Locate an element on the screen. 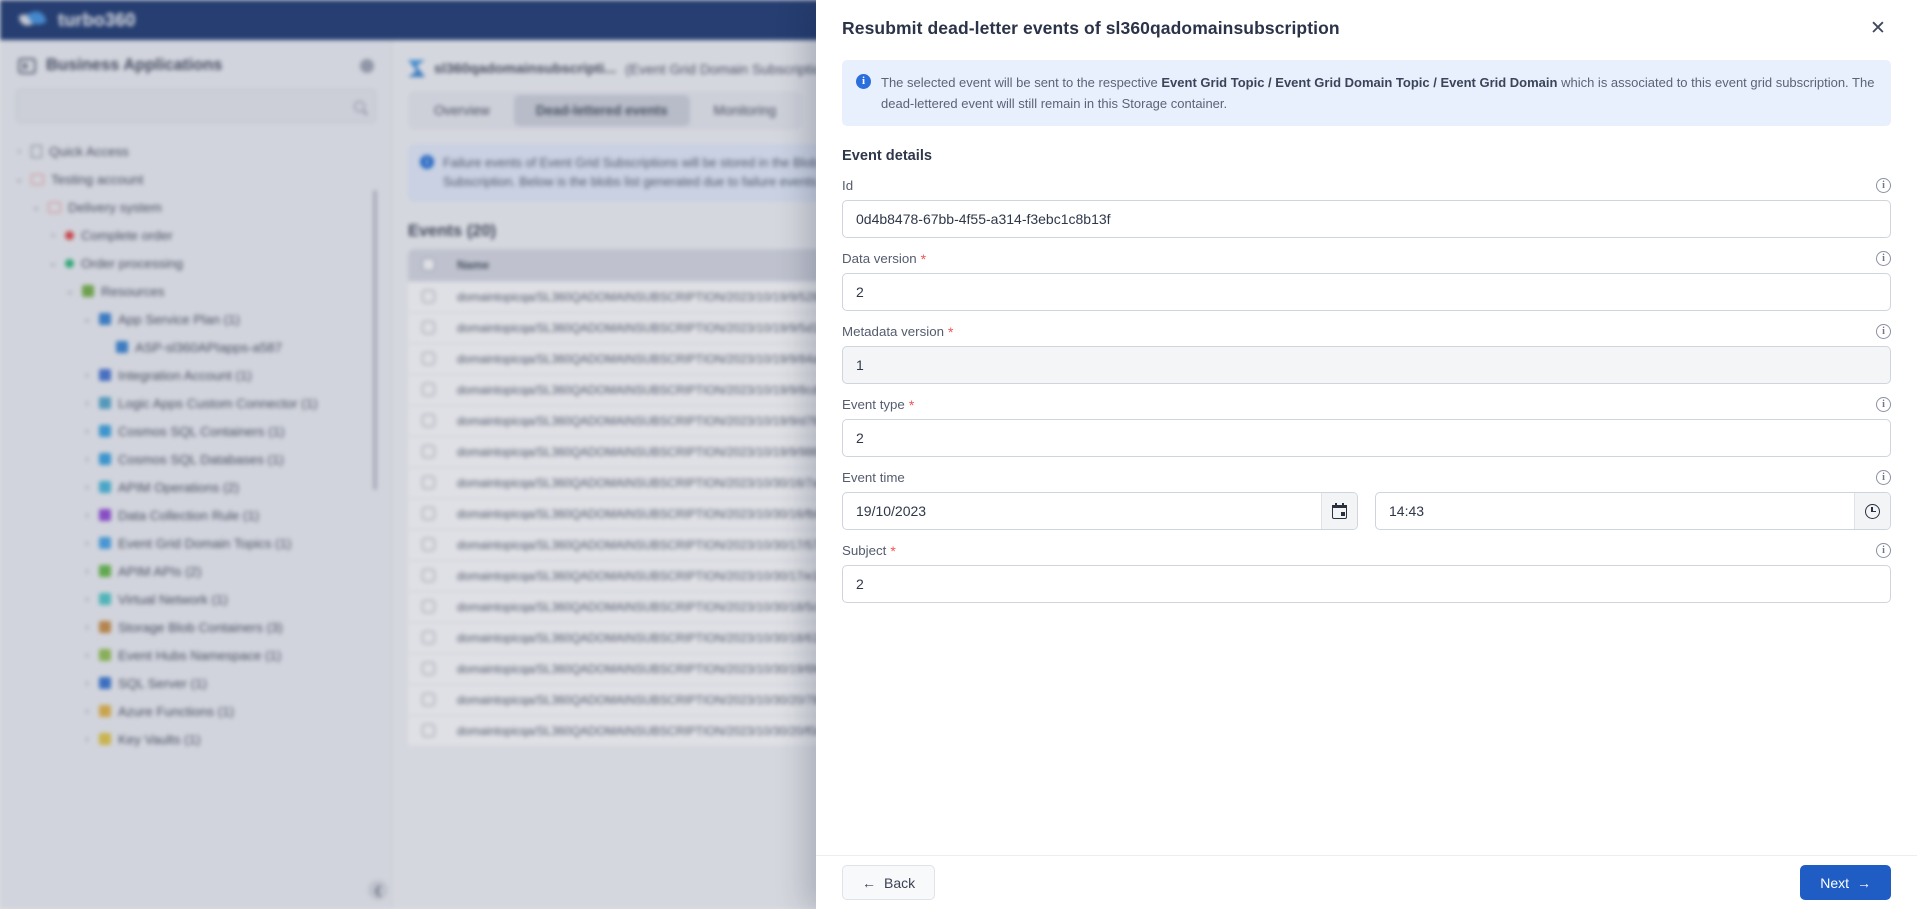 The height and width of the screenshot is (909, 1917). clock-picker-button is located at coordinates (1872, 511).